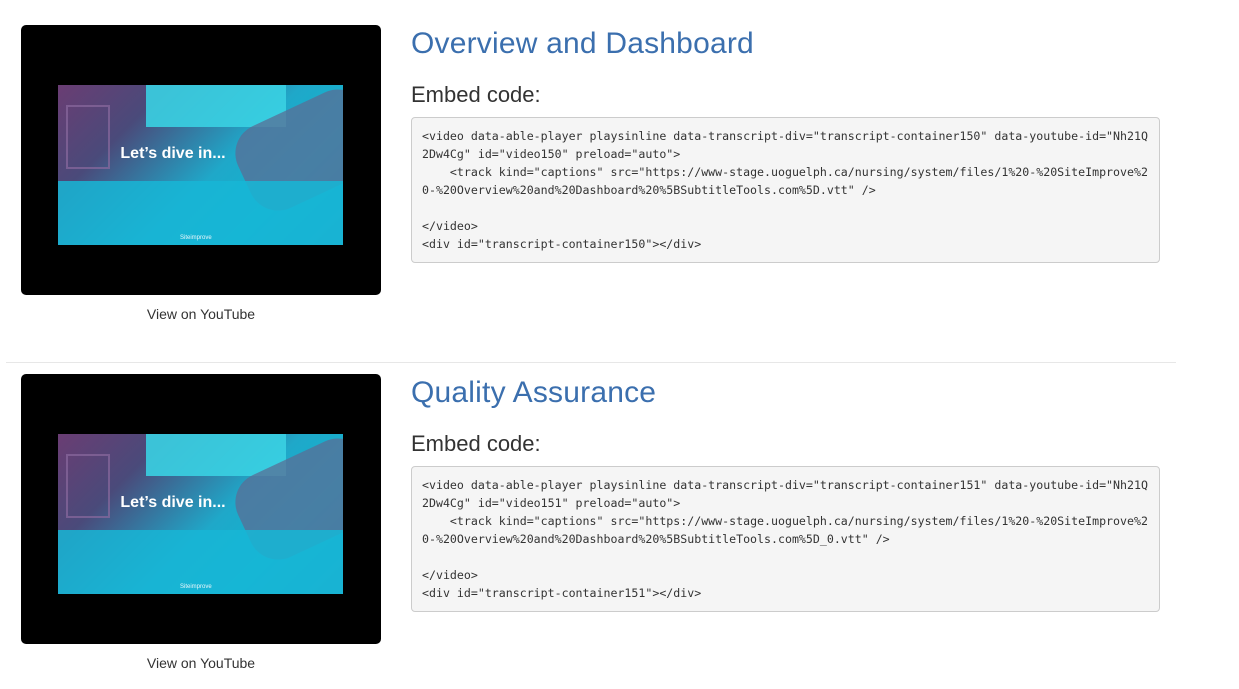  Describe the element at coordinates (533, 393) in the screenshot. I see `video-title-link: Quality Assurance` at that location.